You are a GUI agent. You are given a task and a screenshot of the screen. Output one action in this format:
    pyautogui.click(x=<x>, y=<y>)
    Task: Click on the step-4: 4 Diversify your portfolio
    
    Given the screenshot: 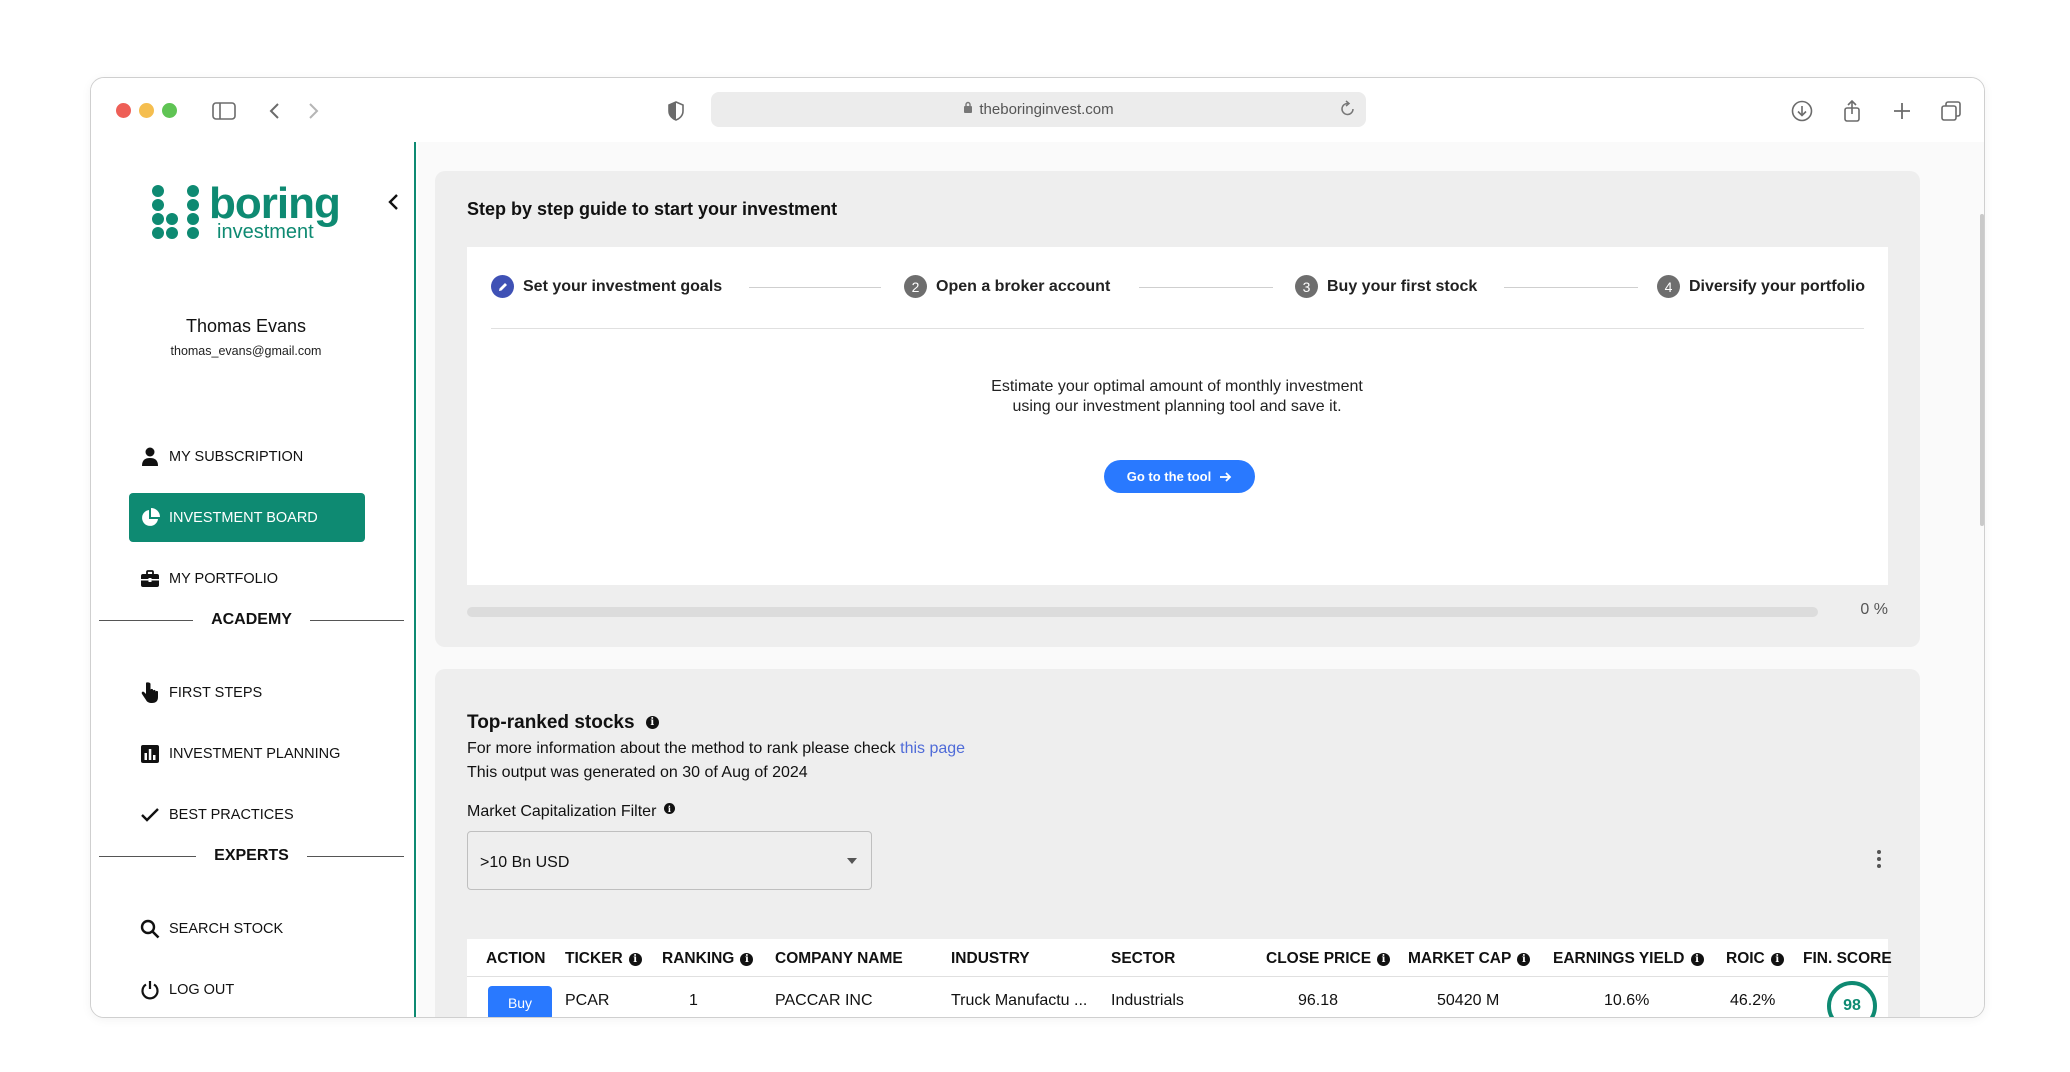 What is the action you would take?
    pyautogui.click(x=1761, y=286)
    